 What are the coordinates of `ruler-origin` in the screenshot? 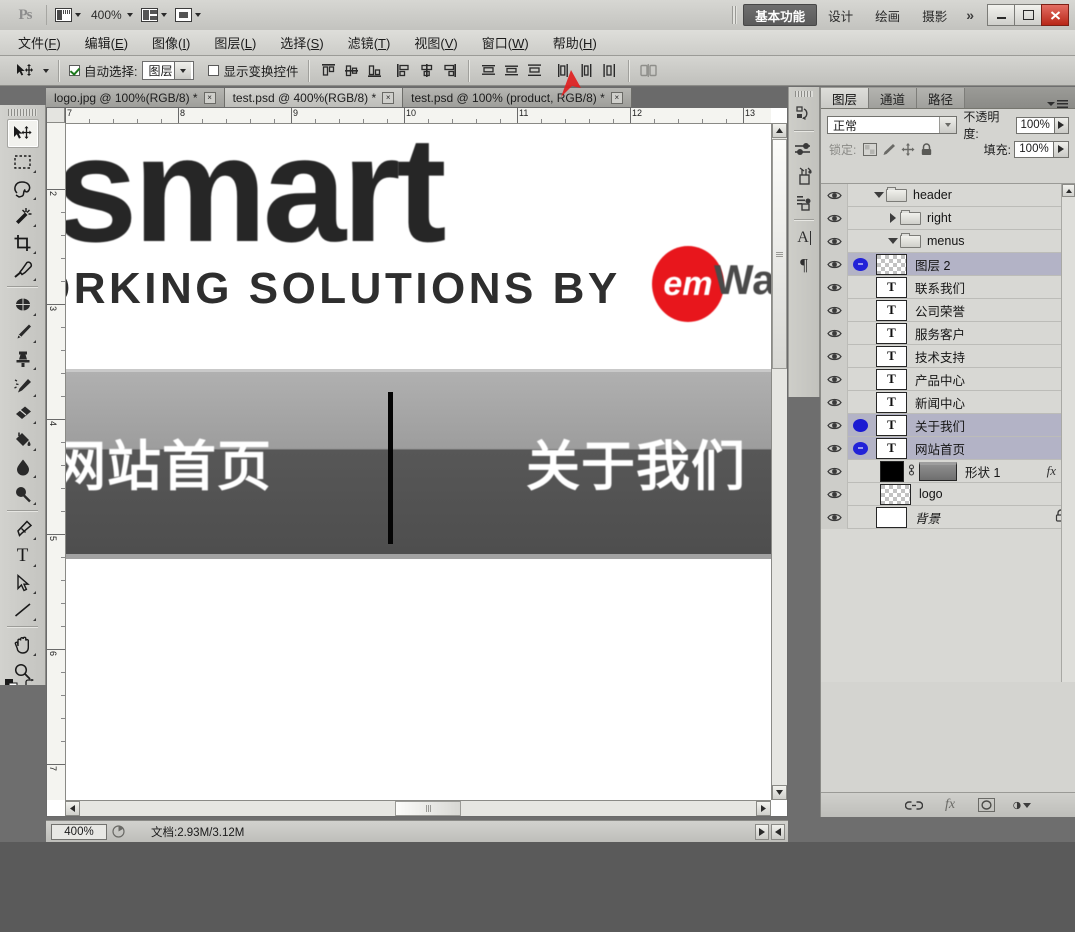 It's located at (56, 115).